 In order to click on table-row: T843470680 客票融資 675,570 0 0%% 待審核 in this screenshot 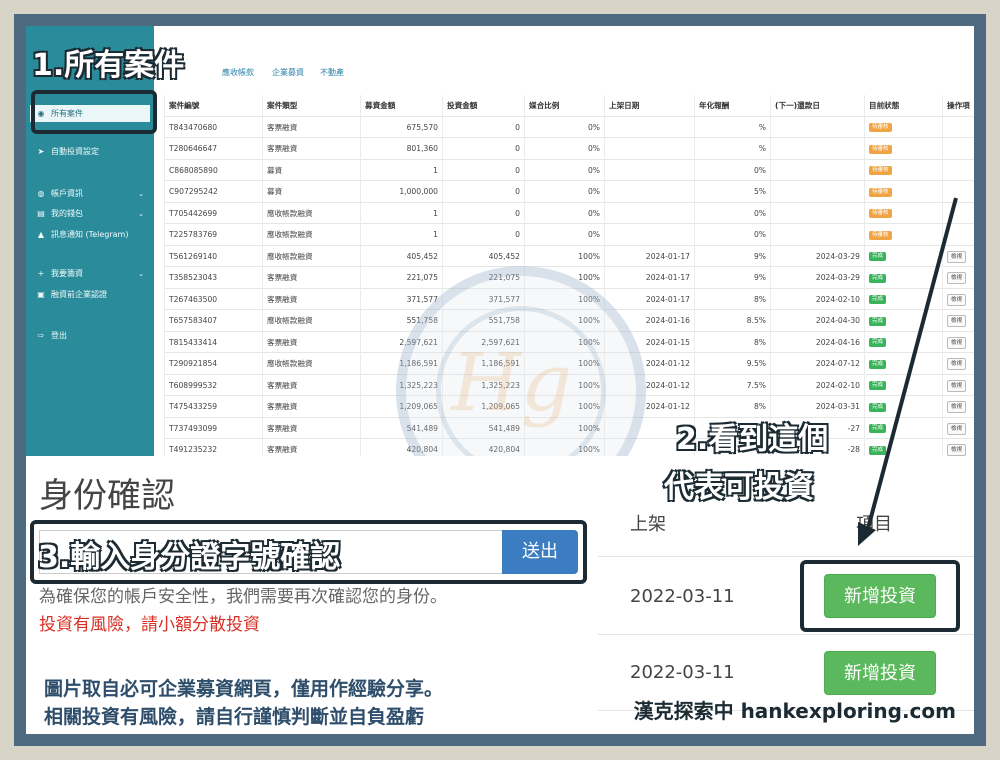, I will do `click(569, 127)`.